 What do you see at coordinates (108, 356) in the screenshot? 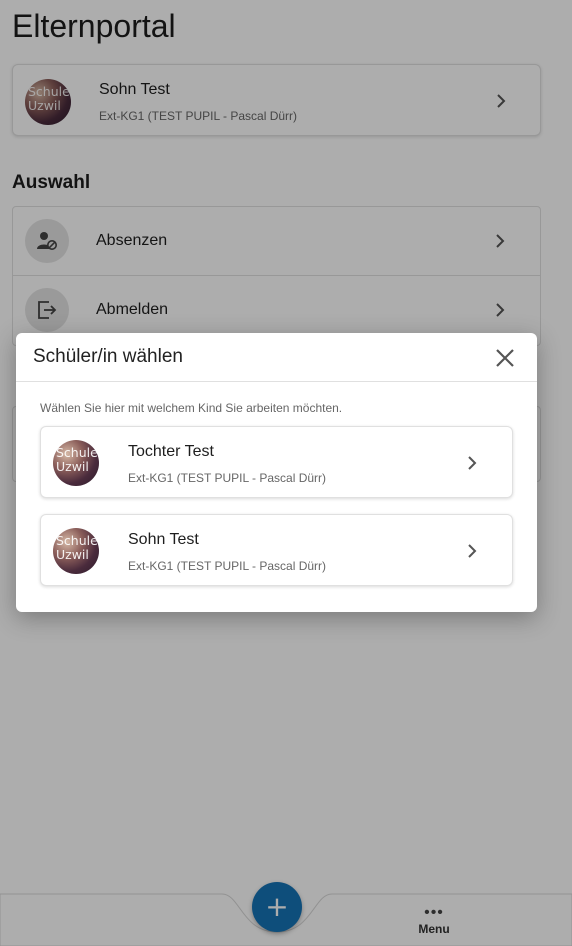
I see `dialog-title: Schüler/in wählen` at bounding box center [108, 356].